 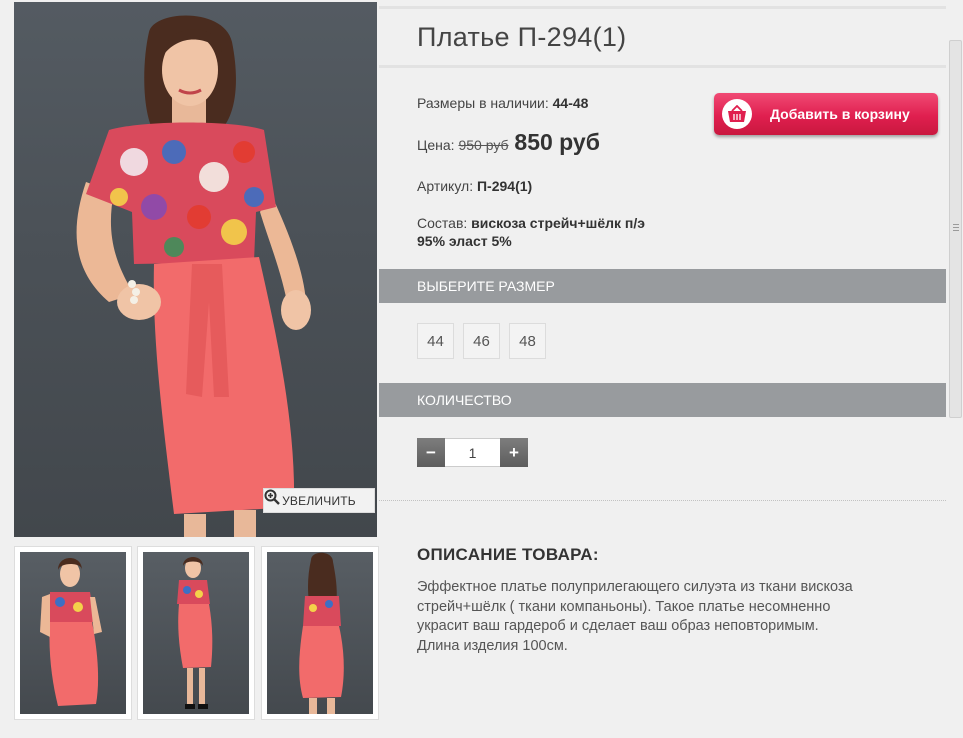 What do you see at coordinates (435, 341) in the screenshot?
I see `size-option-44: 44` at bounding box center [435, 341].